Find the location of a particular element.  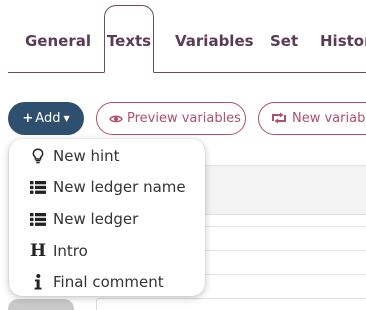

tab-texts-label: Texts is located at coordinates (129, 41).